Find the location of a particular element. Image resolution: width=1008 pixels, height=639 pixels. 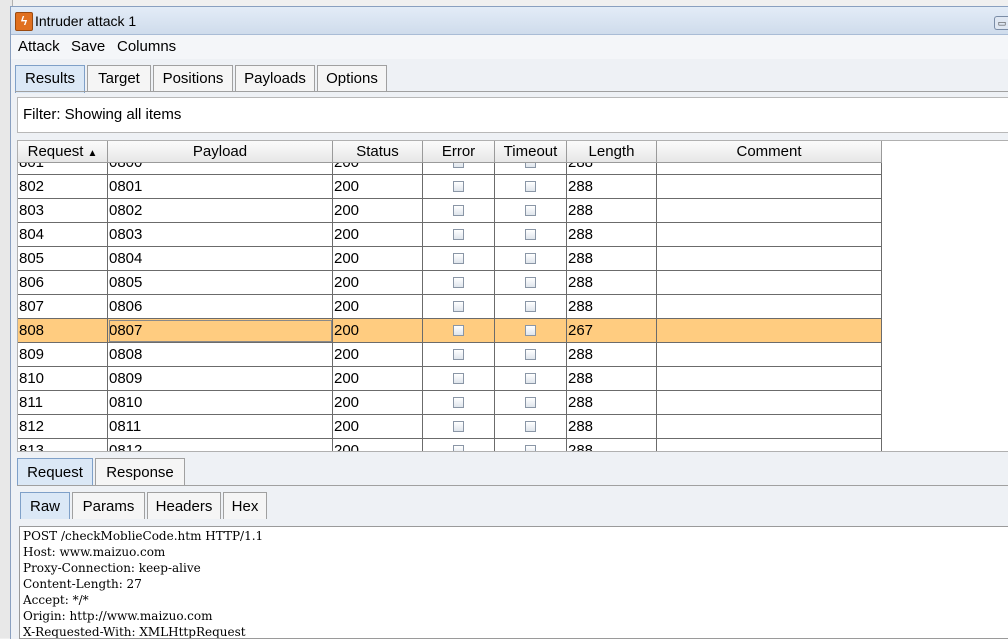

window-restore-icon: ▭ is located at coordinates (1001, 23).